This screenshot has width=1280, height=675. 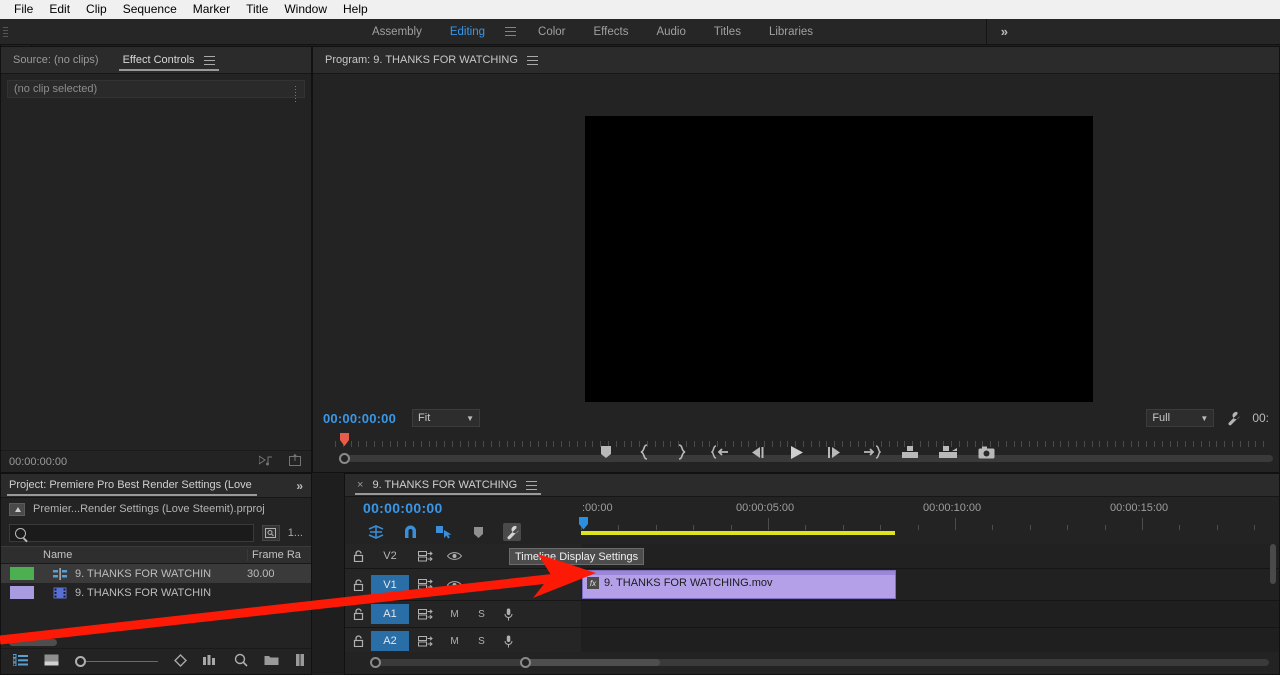 I want to click on add-marker-icon, so click(x=478, y=532).